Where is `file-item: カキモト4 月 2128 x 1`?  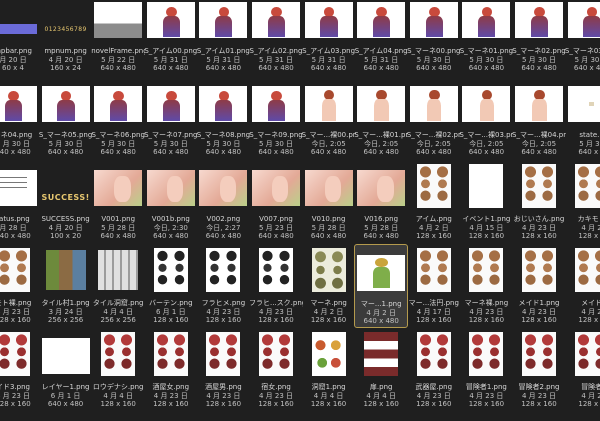 file-item: カキモト4 月 2128 x 1 is located at coordinates (582, 202).